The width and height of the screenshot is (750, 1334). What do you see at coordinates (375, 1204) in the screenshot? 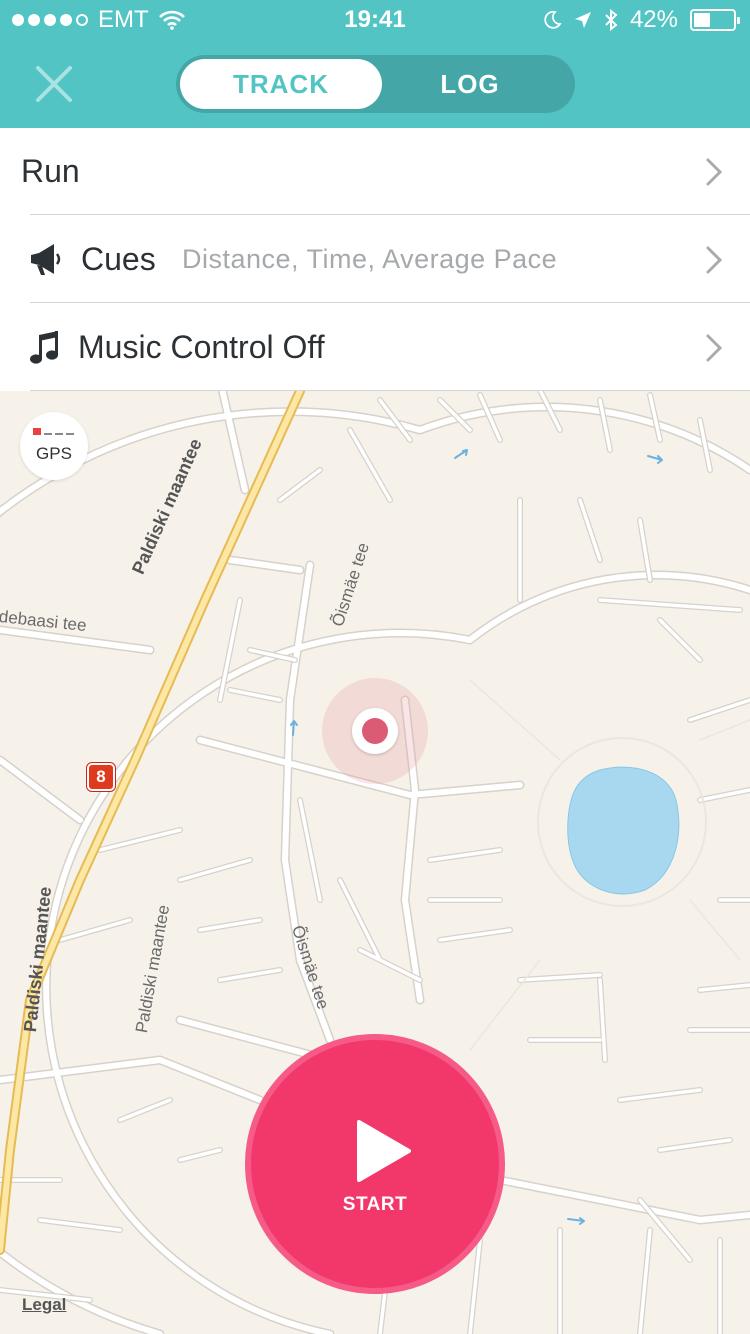
I see `start-label: START` at bounding box center [375, 1204].